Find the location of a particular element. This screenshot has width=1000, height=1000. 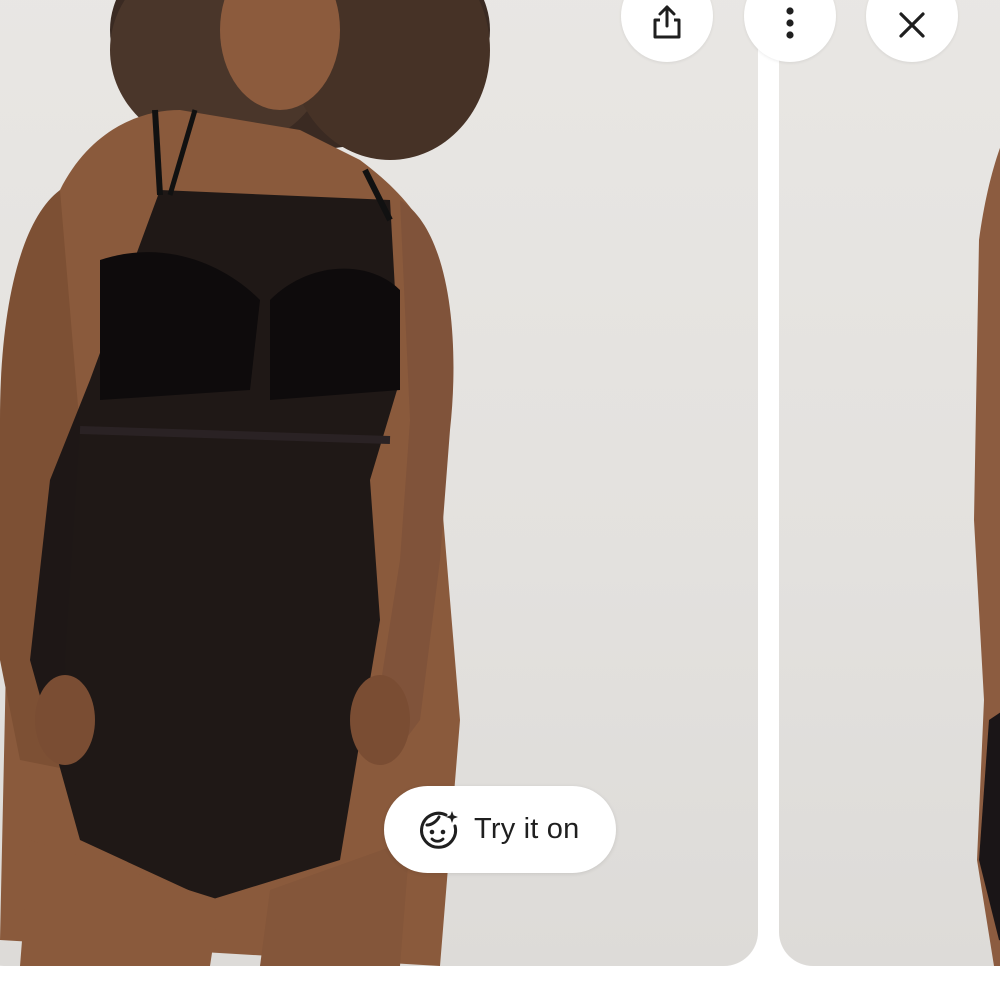

try-it-on-label: Try it on is located at coordinates (527, 829).